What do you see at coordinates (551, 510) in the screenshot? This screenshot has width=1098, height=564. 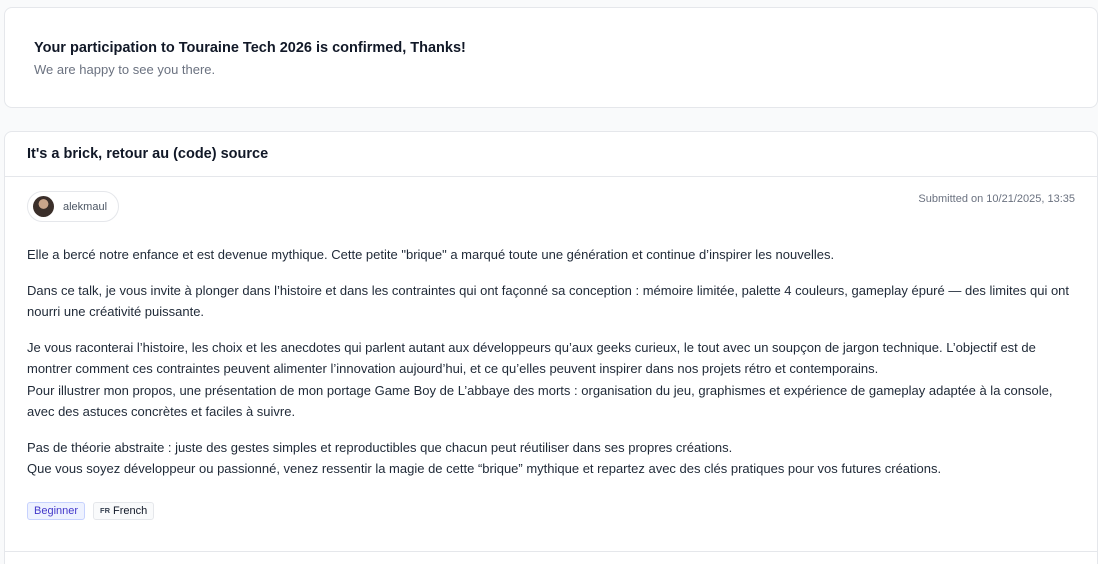 I see `talk-tags: Beginner FR French` at bounding box center [551, 510].